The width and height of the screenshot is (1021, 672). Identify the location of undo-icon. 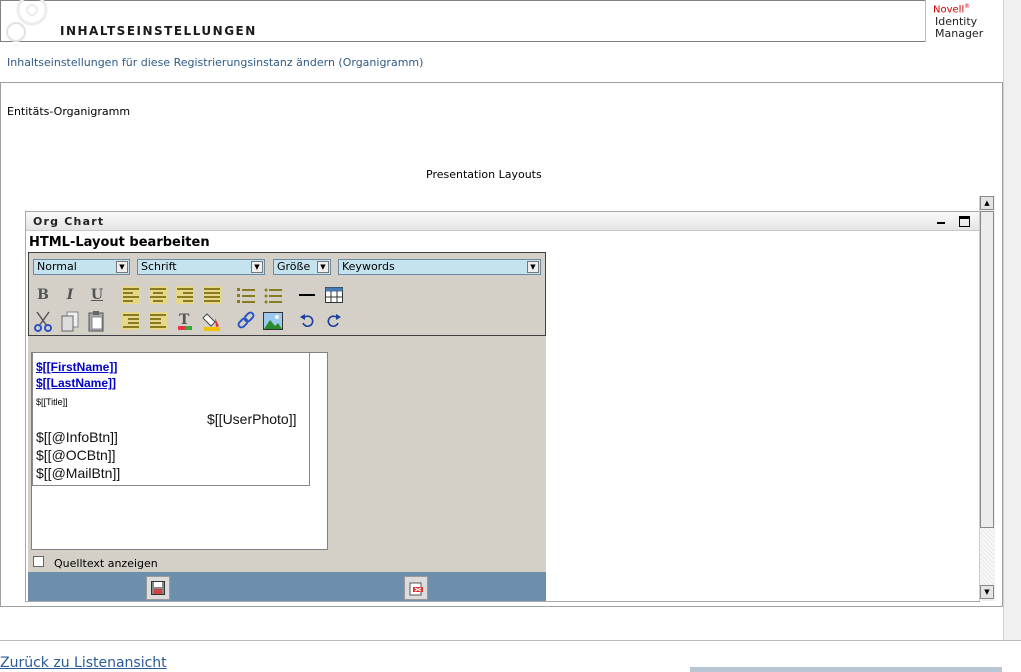
(307, 321).